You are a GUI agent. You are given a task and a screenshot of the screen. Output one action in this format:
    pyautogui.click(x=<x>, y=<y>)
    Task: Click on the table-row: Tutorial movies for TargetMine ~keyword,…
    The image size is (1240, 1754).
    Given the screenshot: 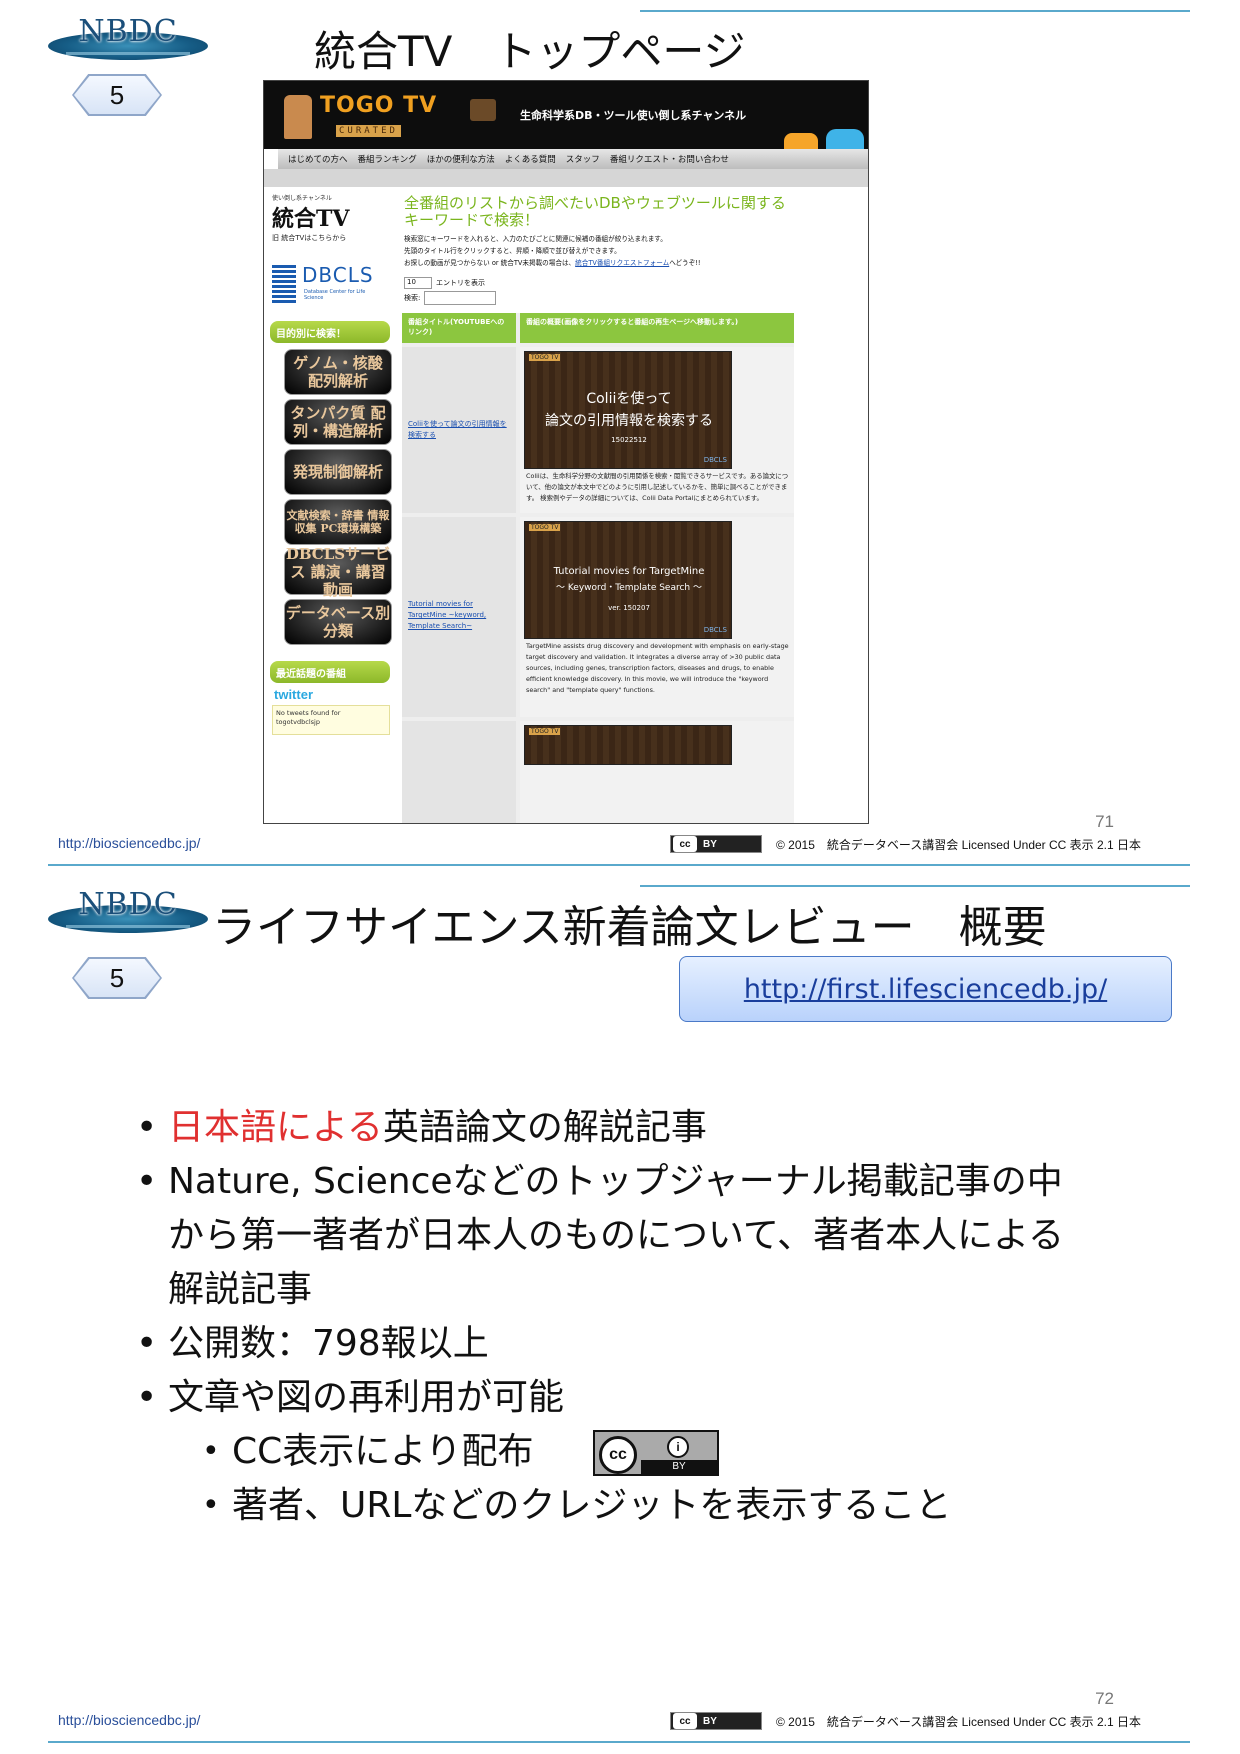 What is the action you would take?
    pyautogui.click(x=598, y=617)
    